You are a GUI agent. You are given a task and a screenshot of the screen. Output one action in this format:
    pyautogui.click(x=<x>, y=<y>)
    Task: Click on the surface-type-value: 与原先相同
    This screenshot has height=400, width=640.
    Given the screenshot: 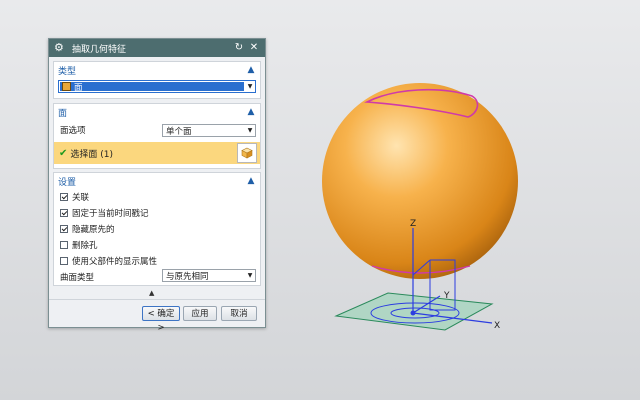 What is the action you would take?
    pyautogui.click(x=187, y=276)
    